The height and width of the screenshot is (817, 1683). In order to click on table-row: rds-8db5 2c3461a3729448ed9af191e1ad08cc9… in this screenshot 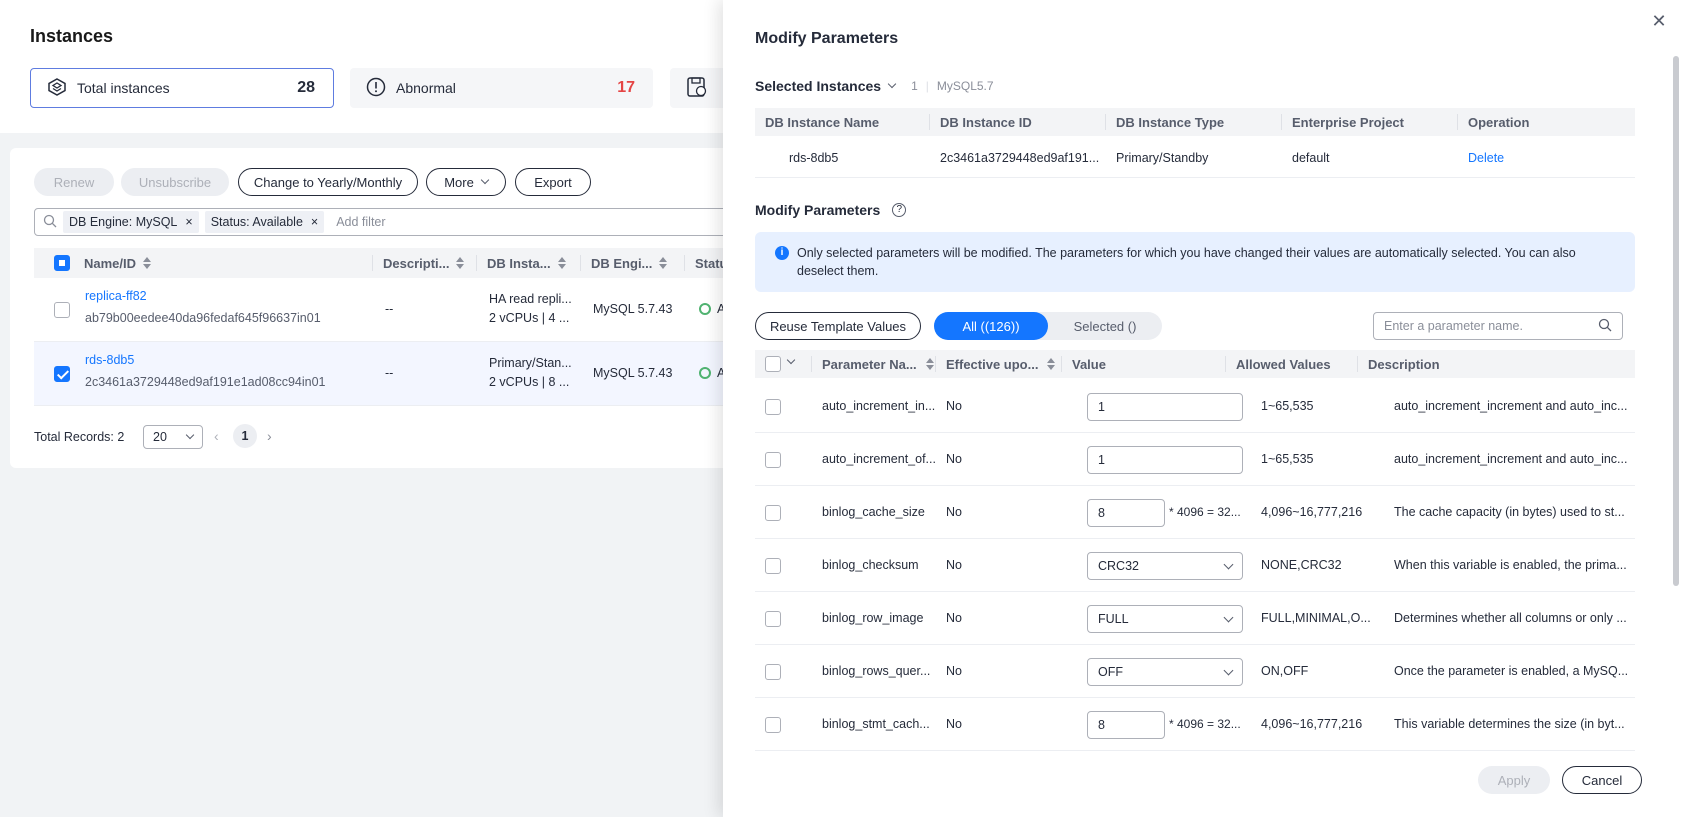, I will do `click(402, 374)`.